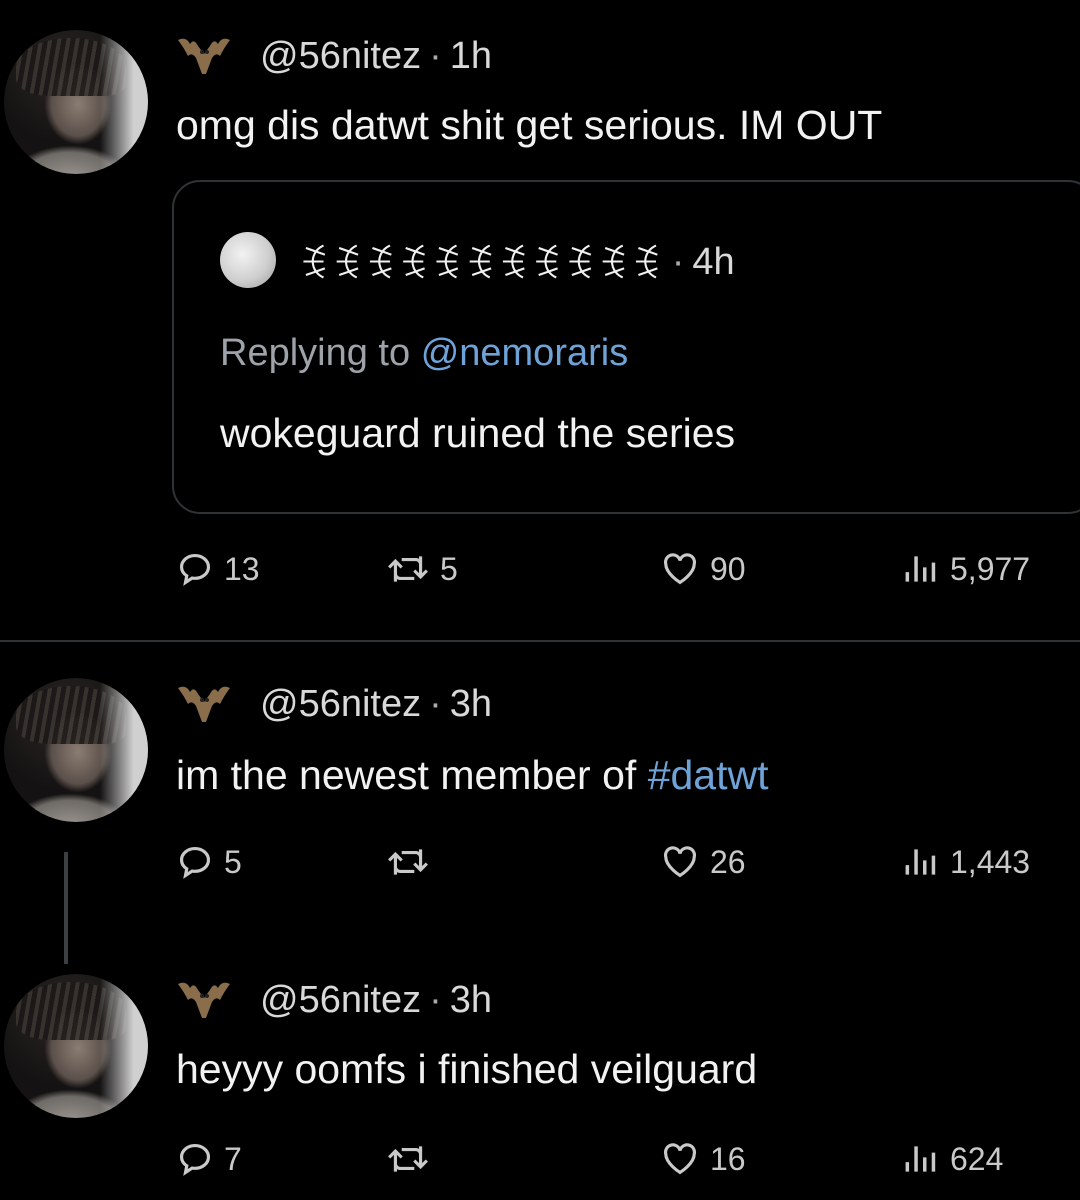  Describe the element at coordinates (713, 262) in the screenshot. I see `quoted-timestamp: 4h` at that location.